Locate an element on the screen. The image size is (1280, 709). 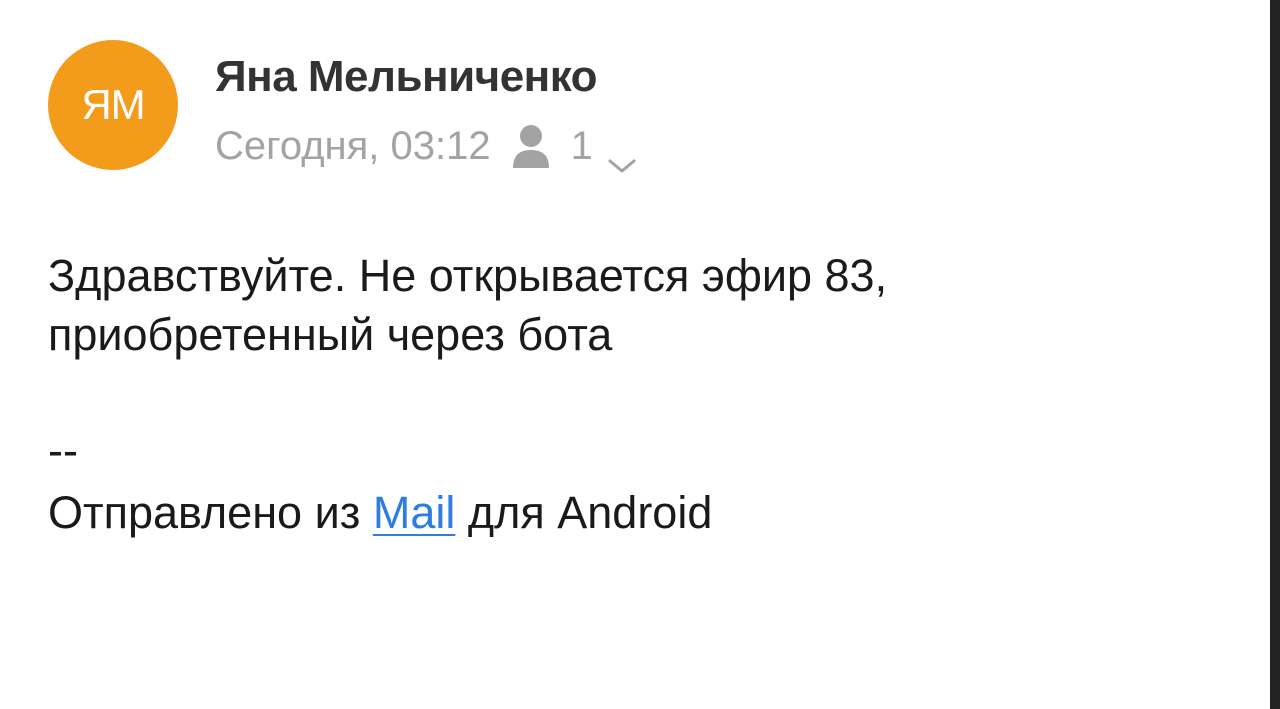
signature-line: Отправлено из Mail для Android is located at coordinates (380, 513).